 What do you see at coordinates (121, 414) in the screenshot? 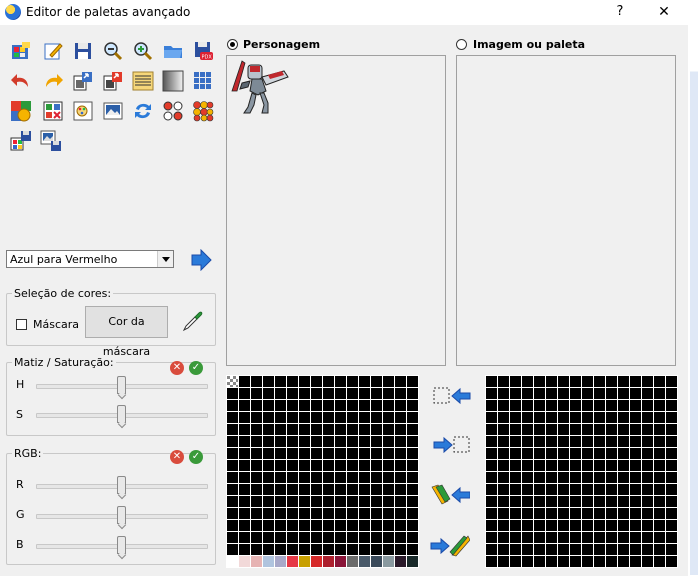
I see `s-slider-thumb` at bounding box center [121, 414].